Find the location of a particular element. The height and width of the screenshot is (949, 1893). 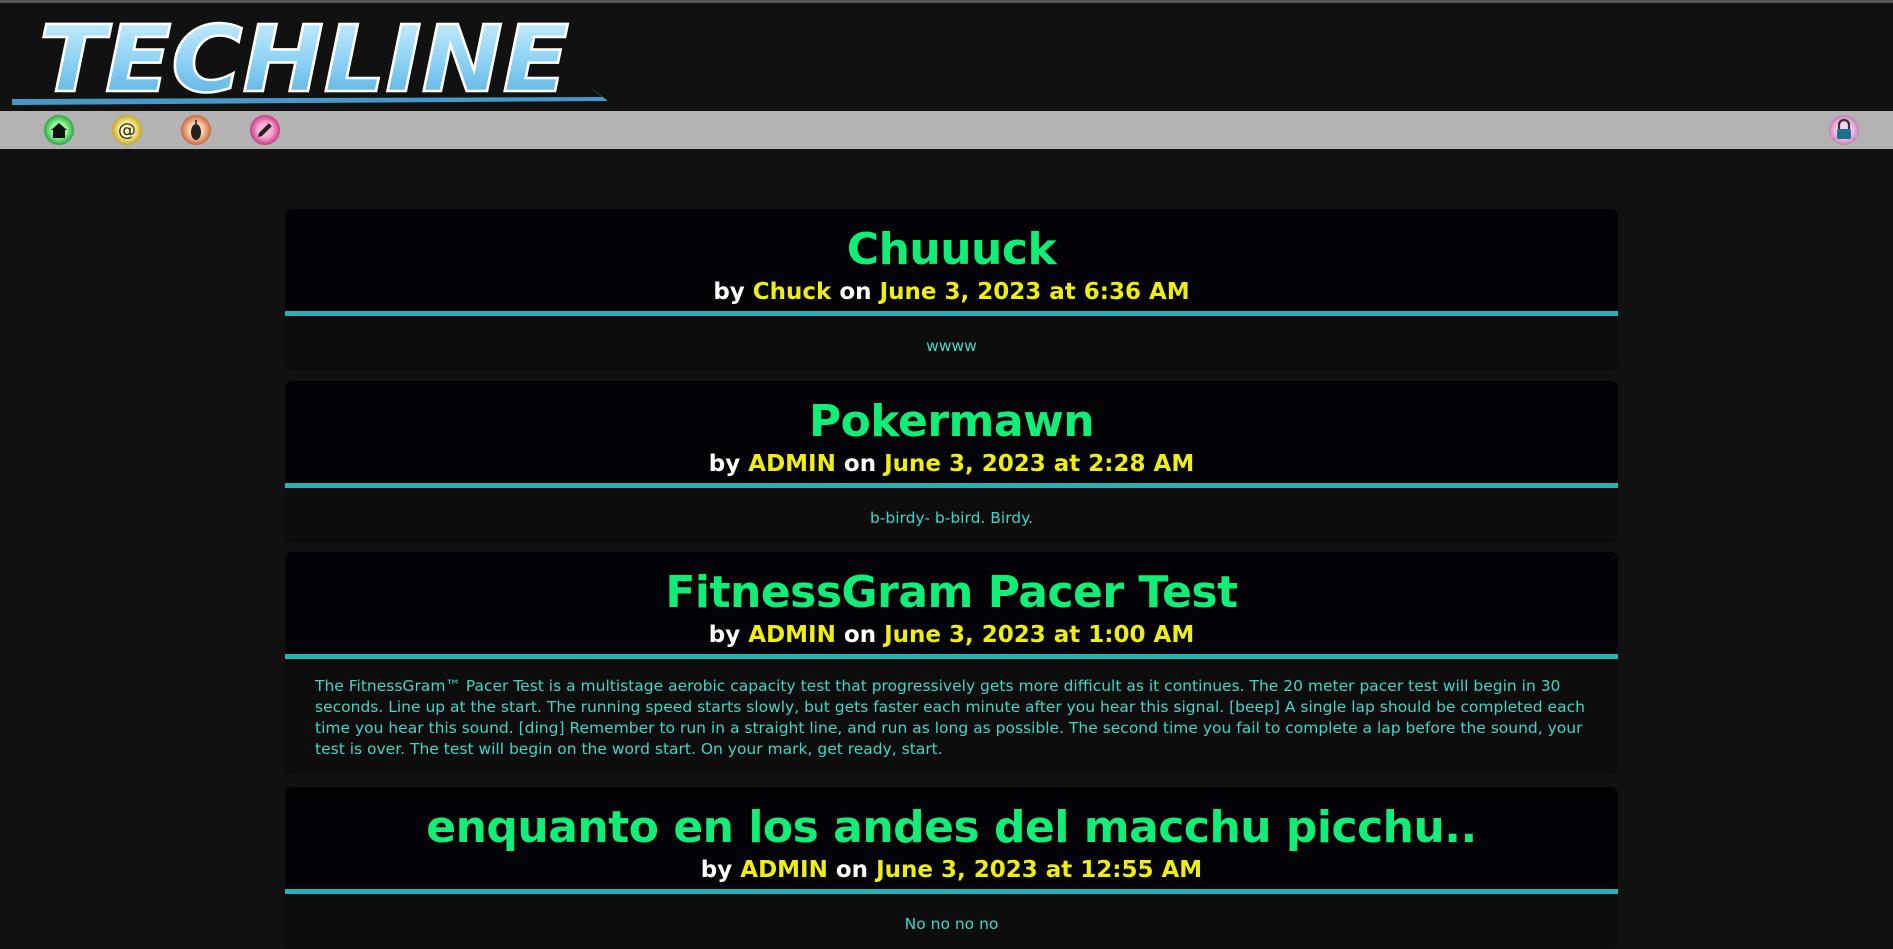

login-button is located at coordinates (1844, 130).